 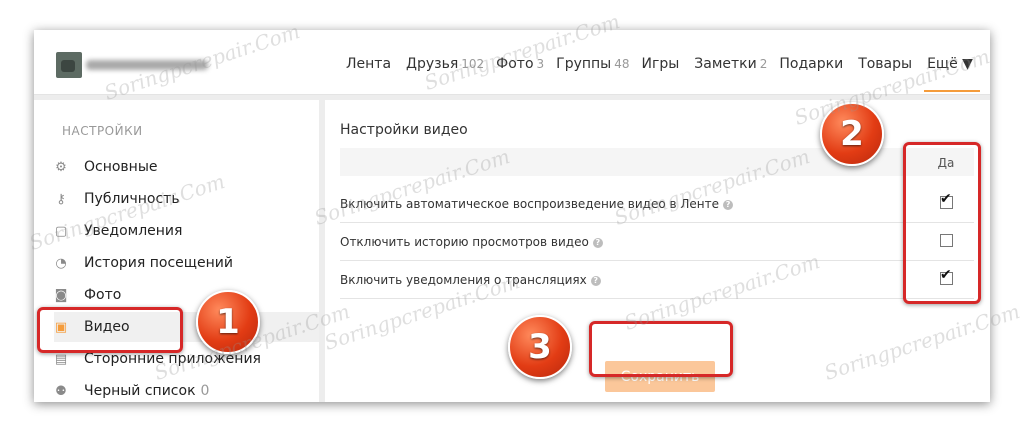 What do you see at coordinates (942, 223) in the screenshot?
I see `highlight-checkbox-column` at bounding box center [942, 223].